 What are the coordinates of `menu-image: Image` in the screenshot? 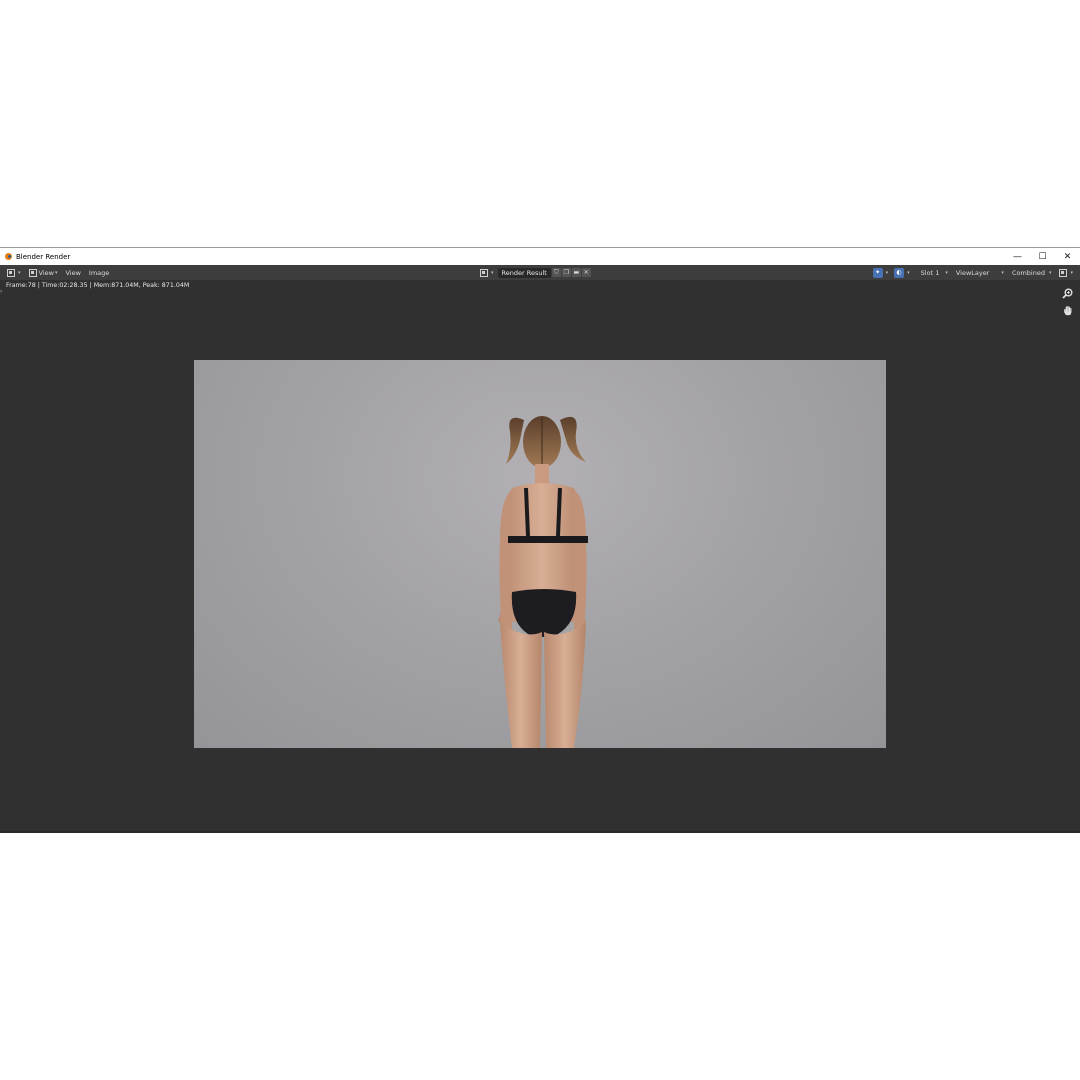 It's located at (99, 272).